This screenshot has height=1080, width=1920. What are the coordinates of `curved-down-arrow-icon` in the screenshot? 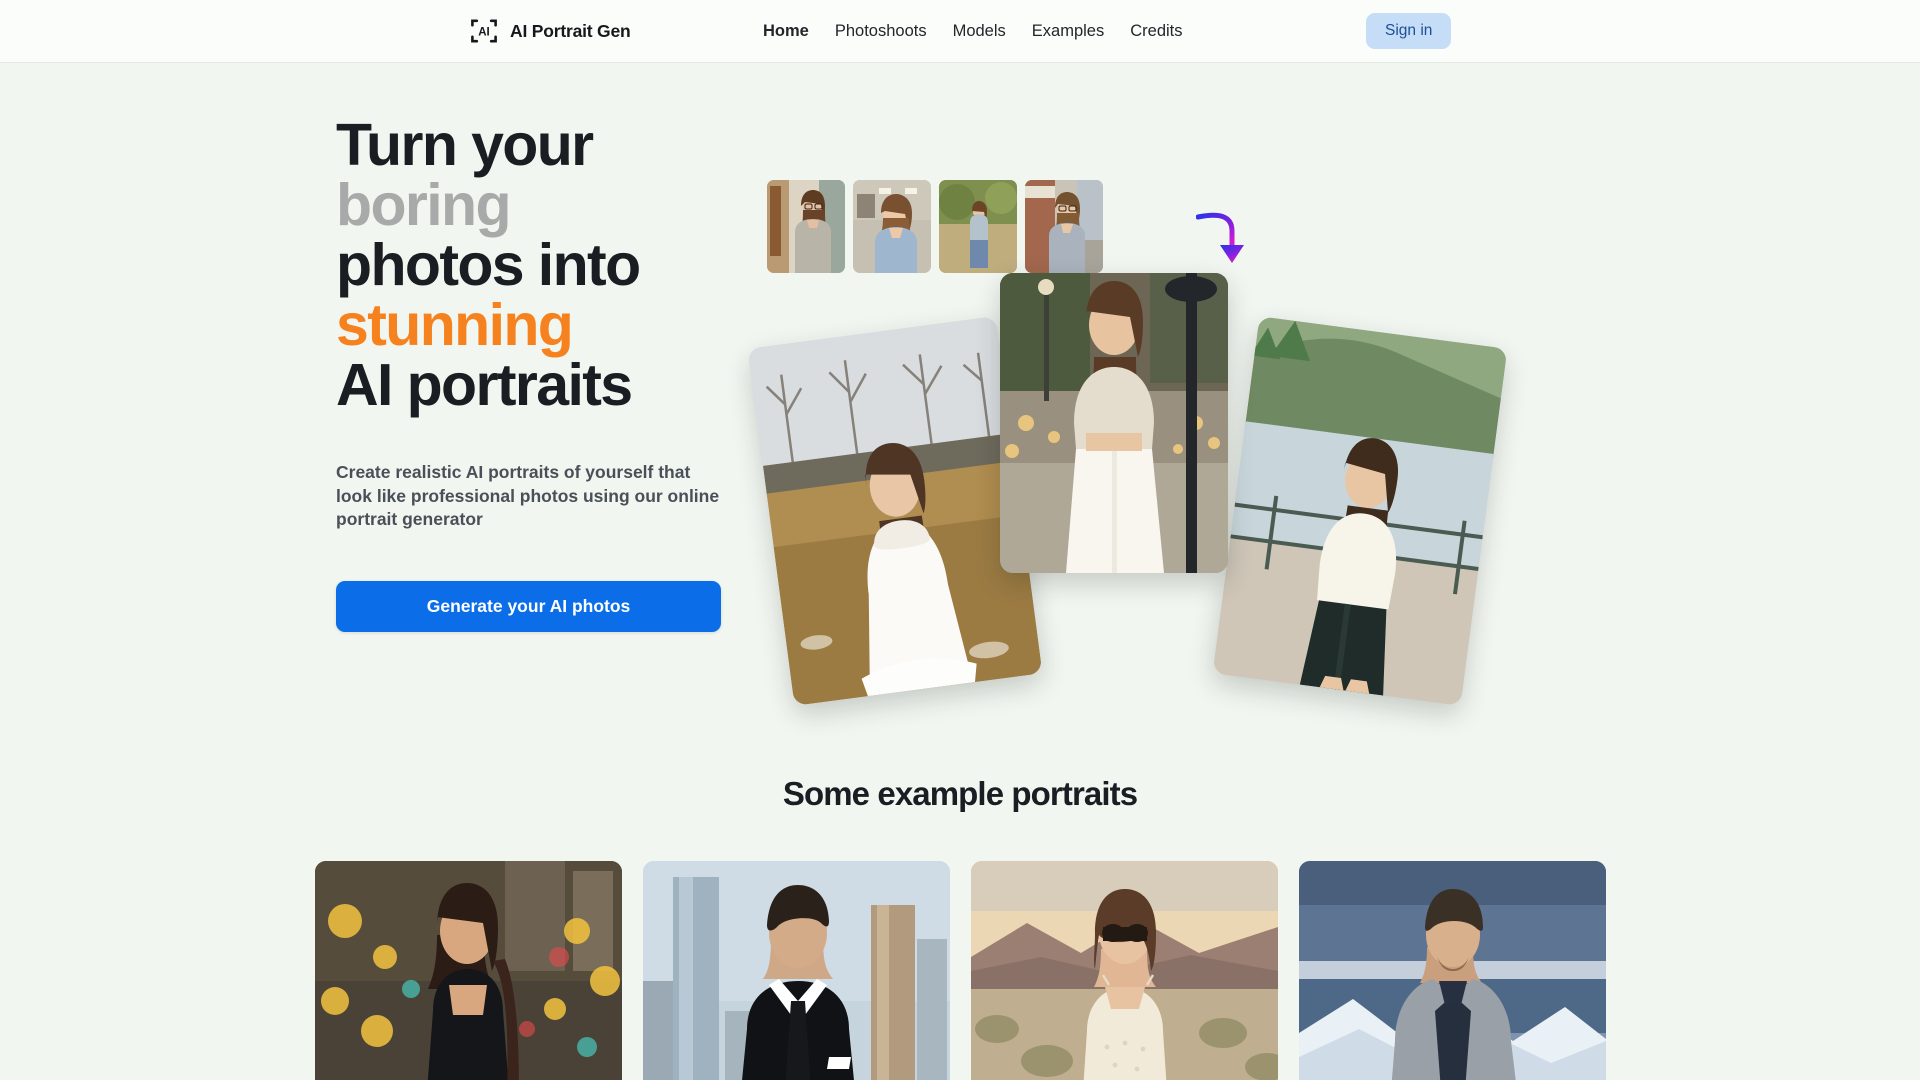 It's located at (1226, 236).